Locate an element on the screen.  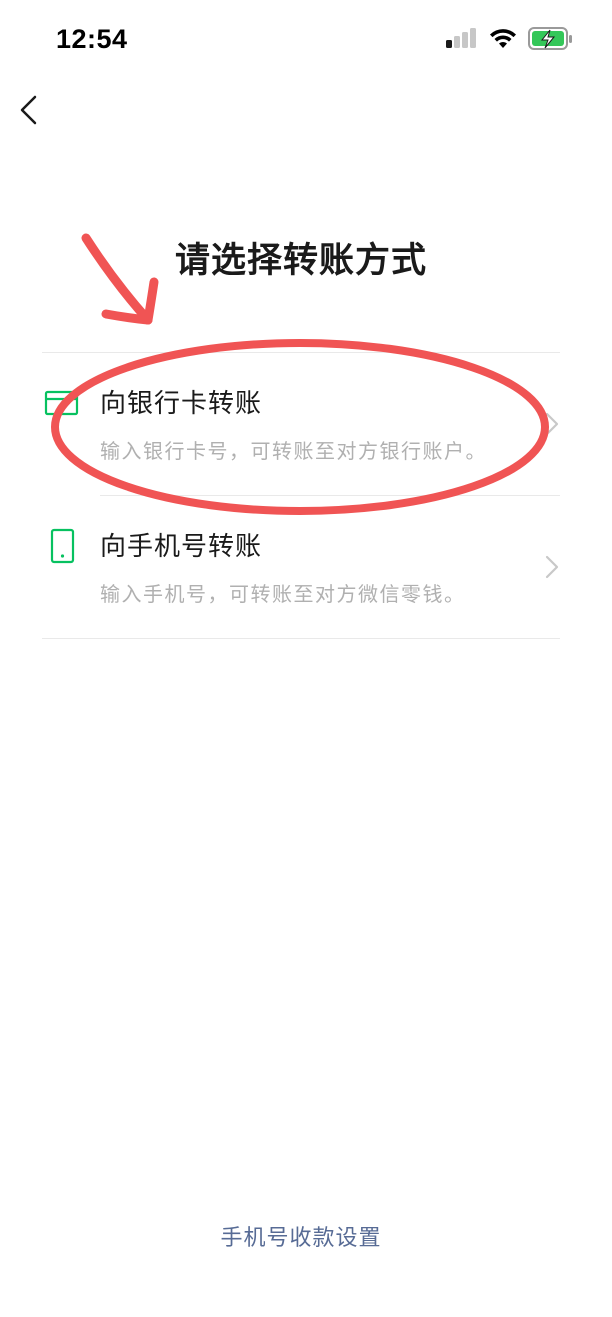
phone-receive-settings-link: 手机号收款设置 is located at coordinates (301, 1236).